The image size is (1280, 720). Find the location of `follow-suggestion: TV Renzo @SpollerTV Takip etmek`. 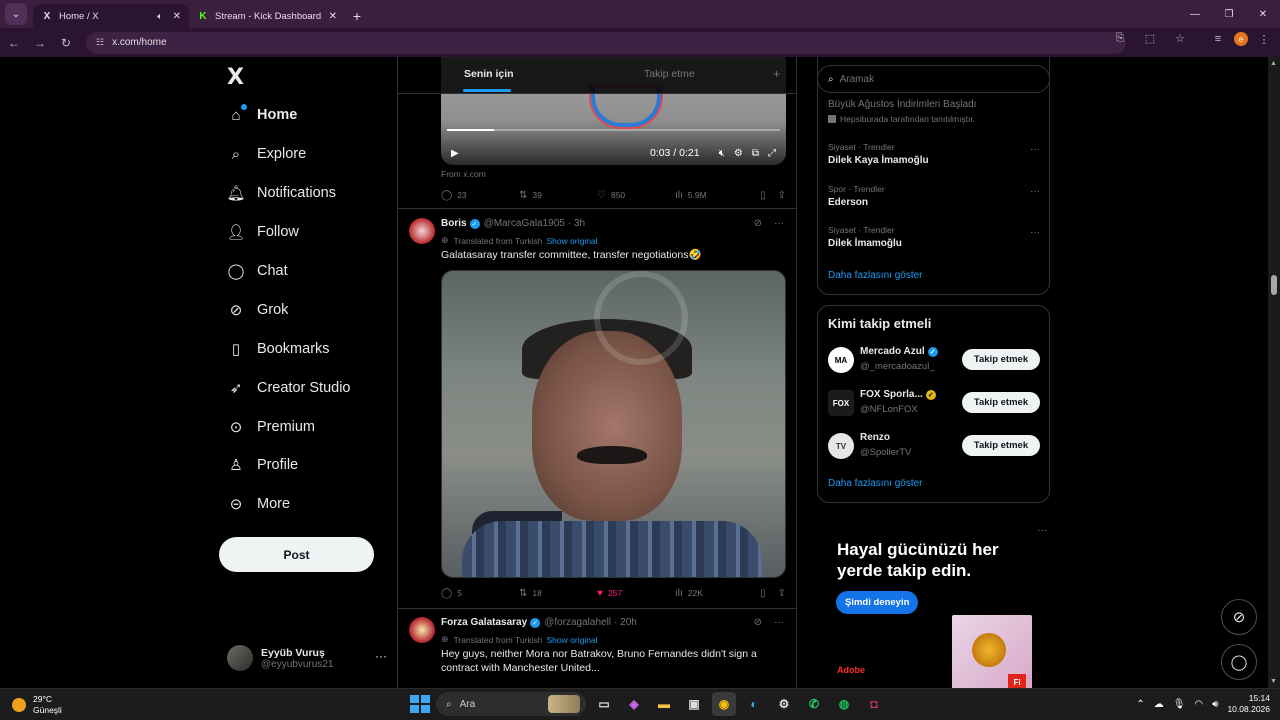

follow-suggestion: TV Renzo @SpollerTV Takip etmek is located at coordinates (934, 447).